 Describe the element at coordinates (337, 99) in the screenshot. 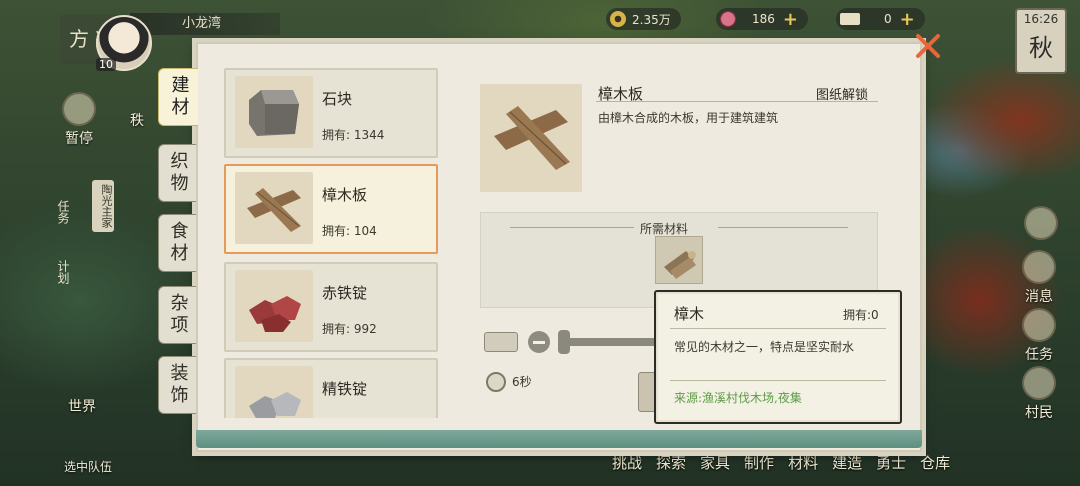

I see `item-name: 石块` at that location.